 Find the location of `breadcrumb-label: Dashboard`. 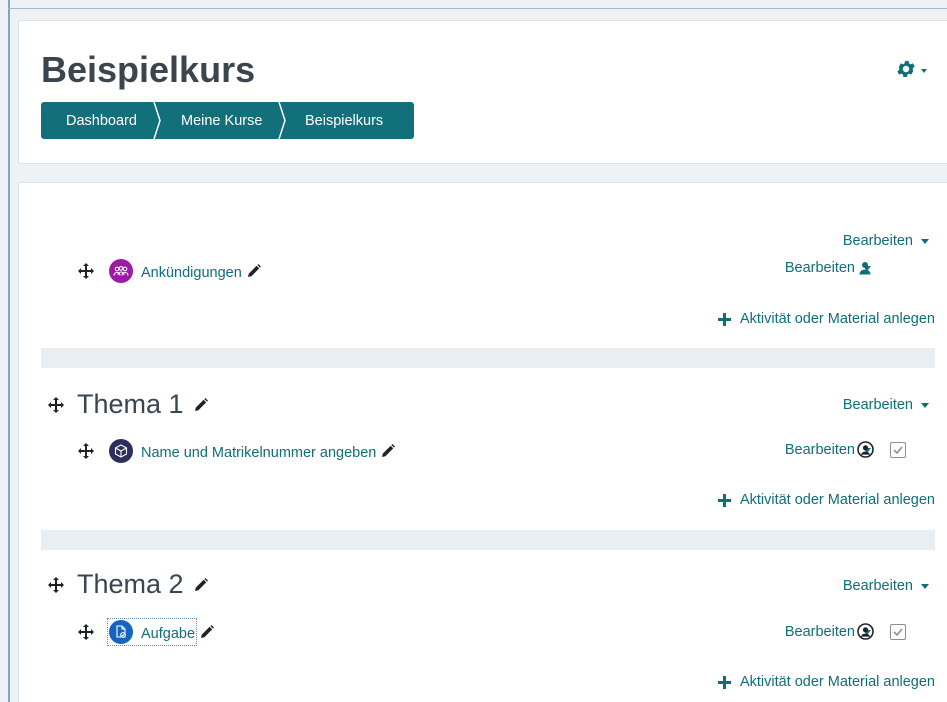

breadcrumb-label: Dashboard is located at coordinates (101, 120).